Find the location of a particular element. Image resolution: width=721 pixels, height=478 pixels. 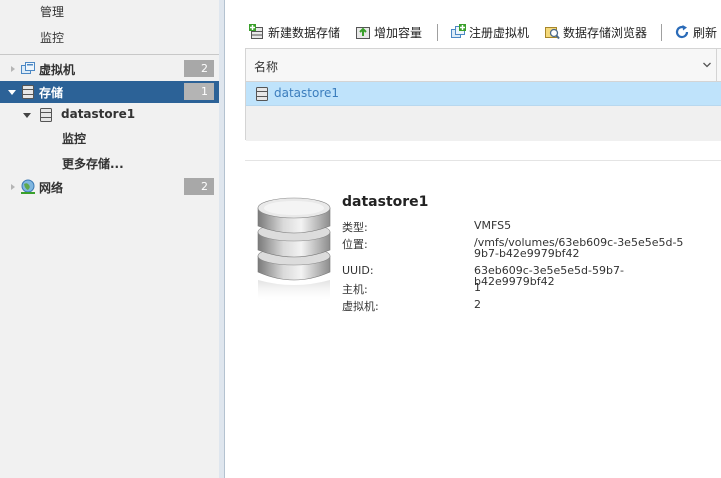

new-datastore-icon is located at coordinates (257, 32).